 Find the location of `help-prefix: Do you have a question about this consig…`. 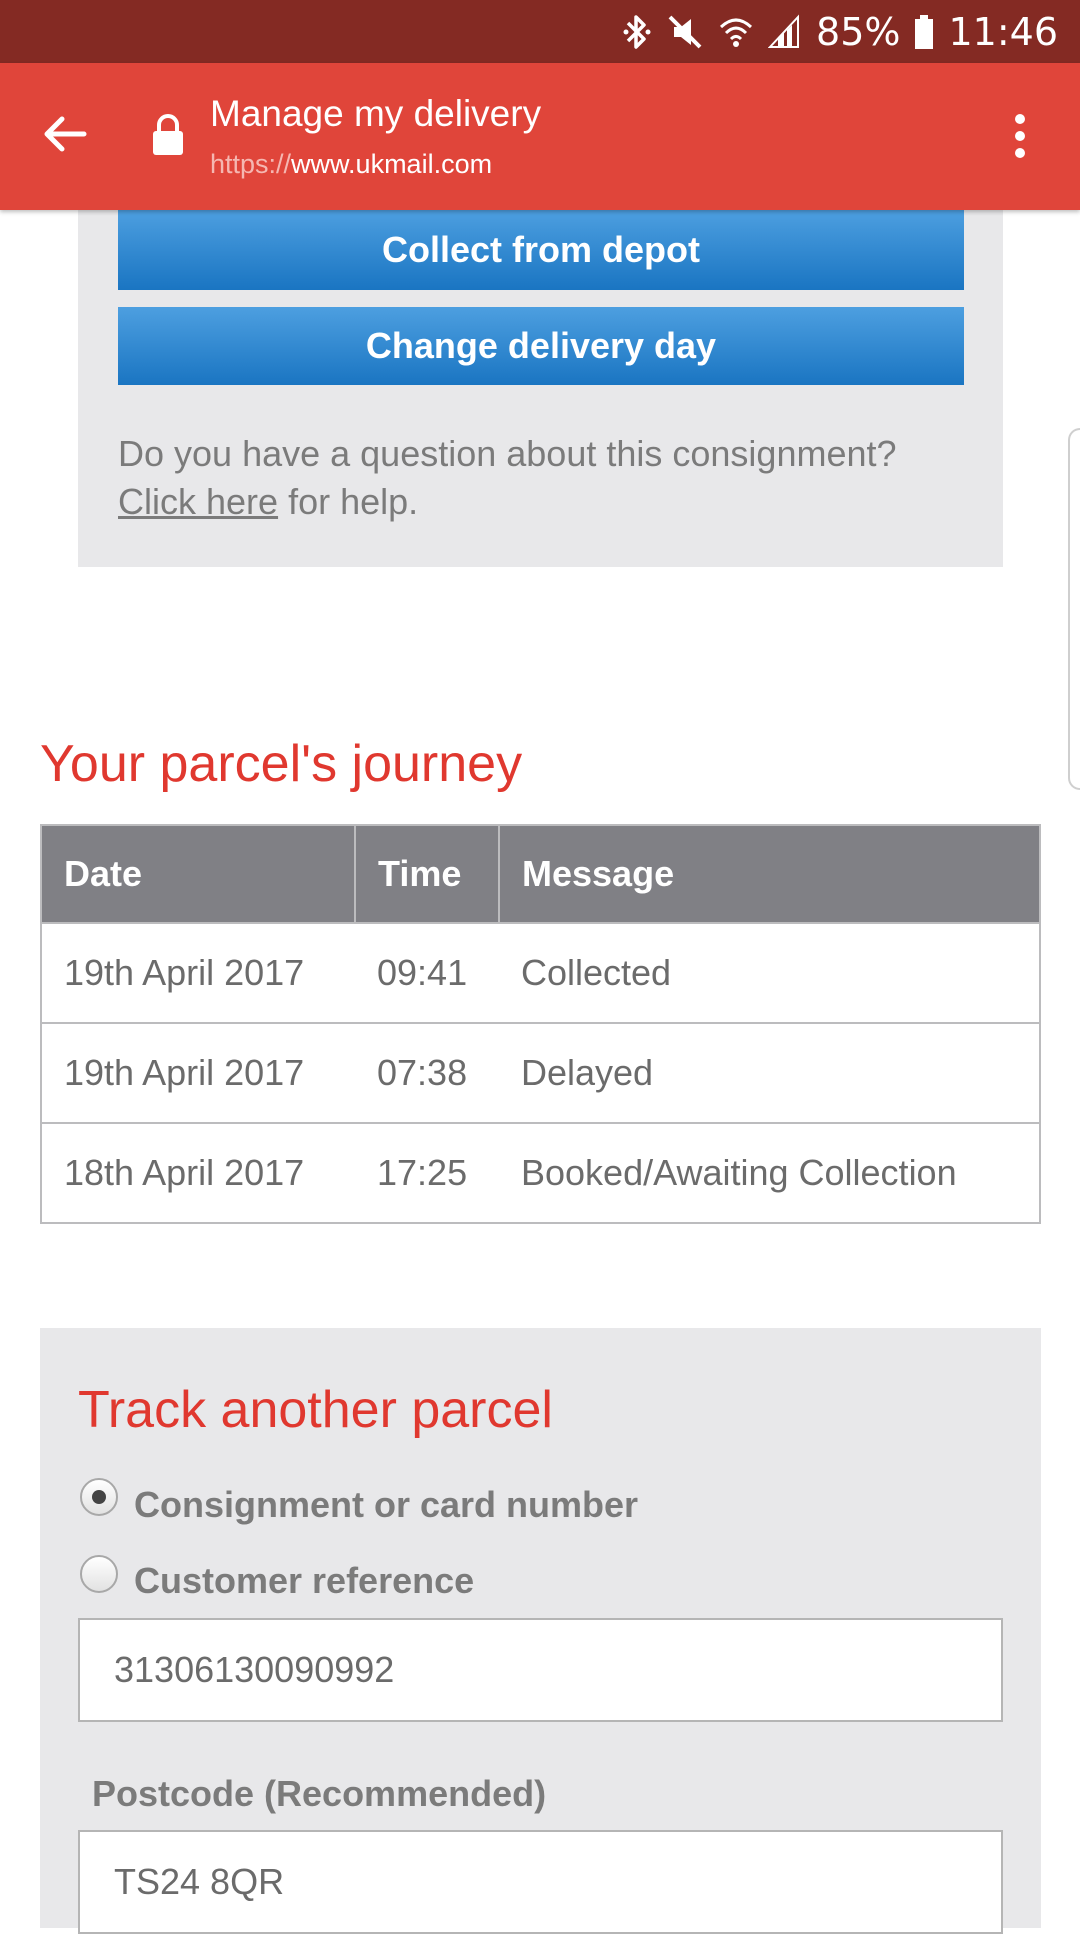

help-prefix: Do you have a question about this consig… is located at coordinates (507, 453).